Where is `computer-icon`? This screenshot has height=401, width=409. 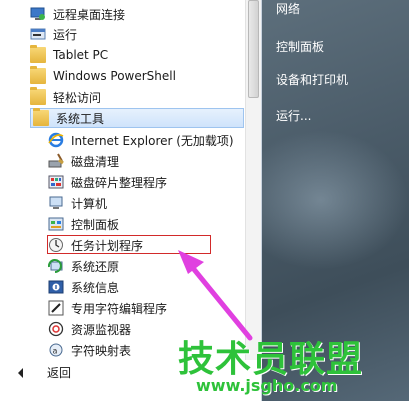 computer-icon is located at coordinates (56, 203).